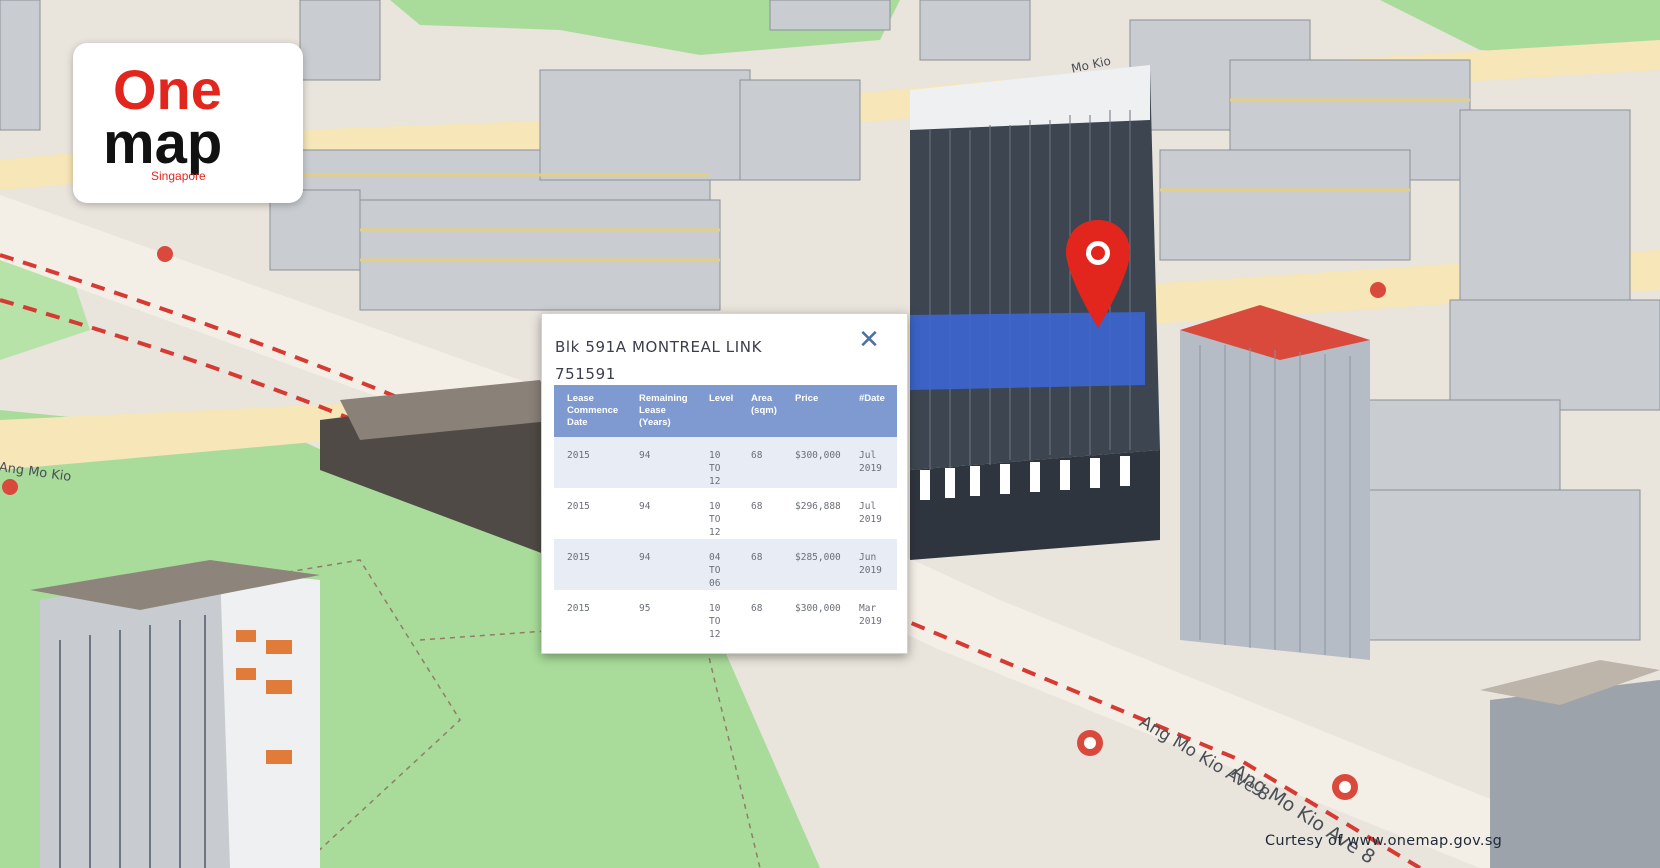  I want to click on location-pin-icon, so click(1098, 274).